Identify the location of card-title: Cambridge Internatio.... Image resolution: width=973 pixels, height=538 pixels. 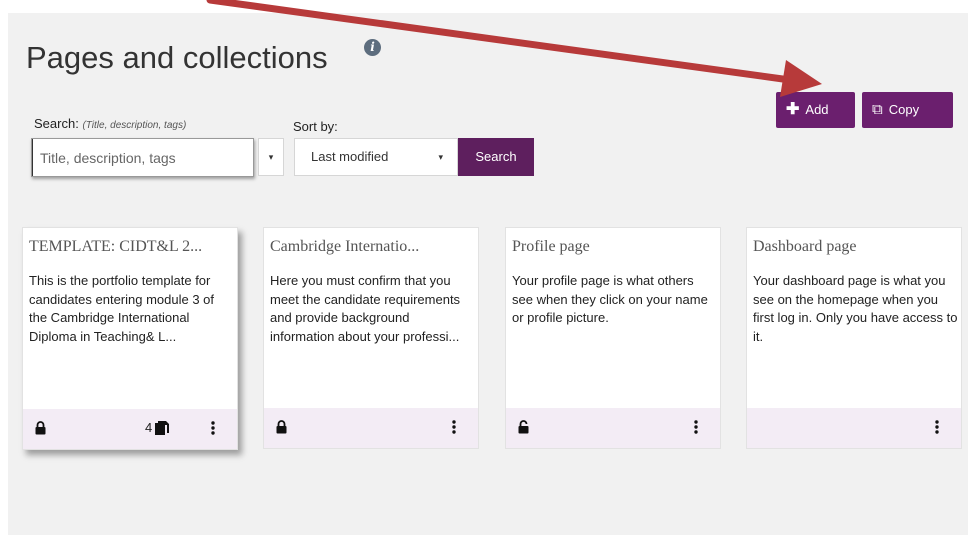
(372, 247).